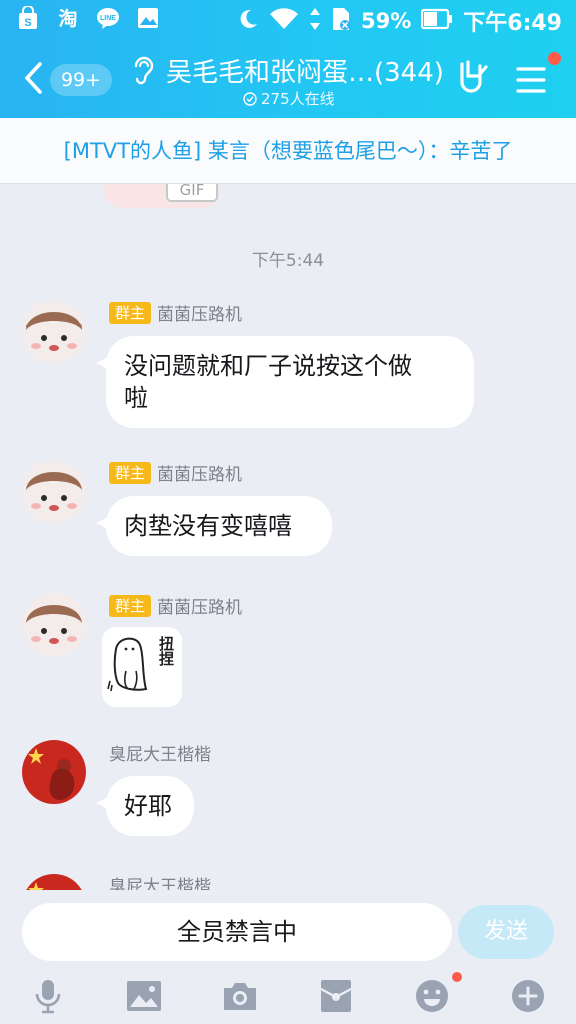 The height and width of the screenshot is (1024, 576). Describe the element at coordinates (142, 667) in the screenshot. I see `sticker-image: 扭捏` at that location.